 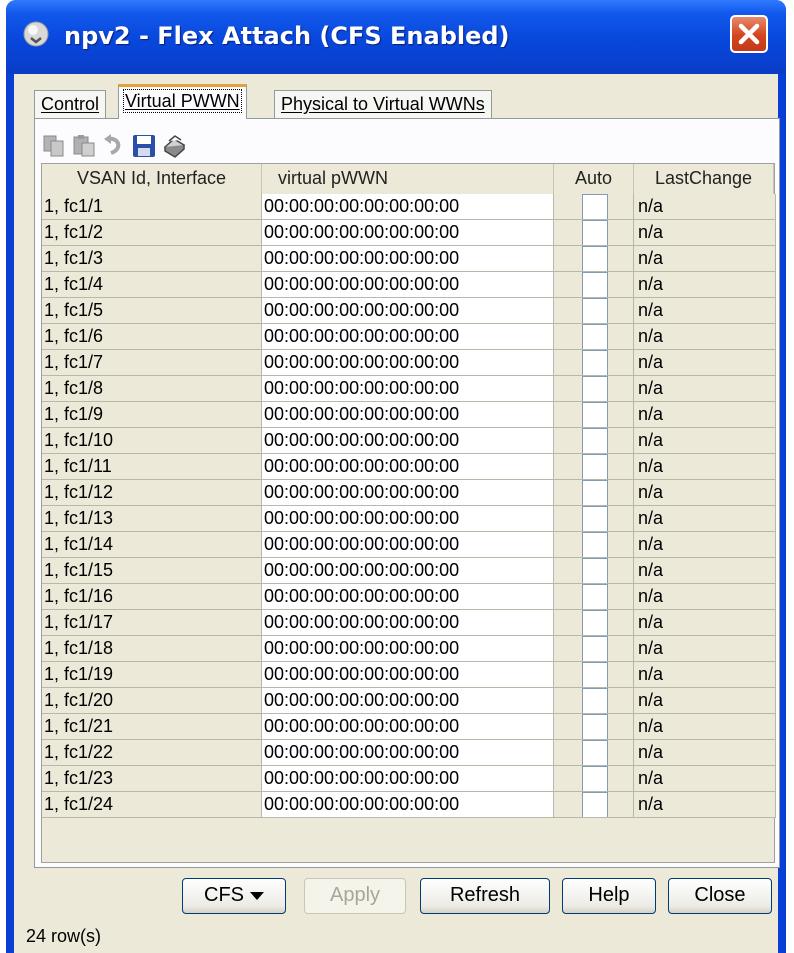 I want to click on table-row: 1, fc1/9 00:00:00:00:00:00:00:00 n/a, so click(x=409, y=415).